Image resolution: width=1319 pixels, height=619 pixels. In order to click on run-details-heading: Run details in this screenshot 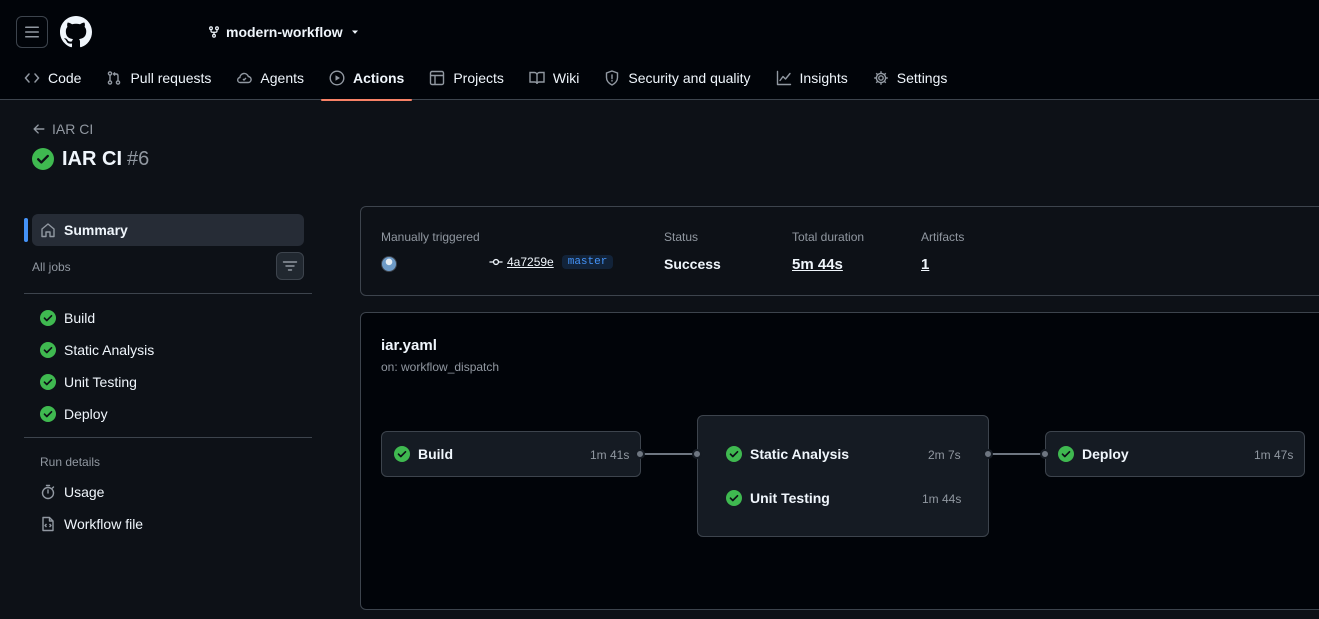, I will do `click(70, 462)`.